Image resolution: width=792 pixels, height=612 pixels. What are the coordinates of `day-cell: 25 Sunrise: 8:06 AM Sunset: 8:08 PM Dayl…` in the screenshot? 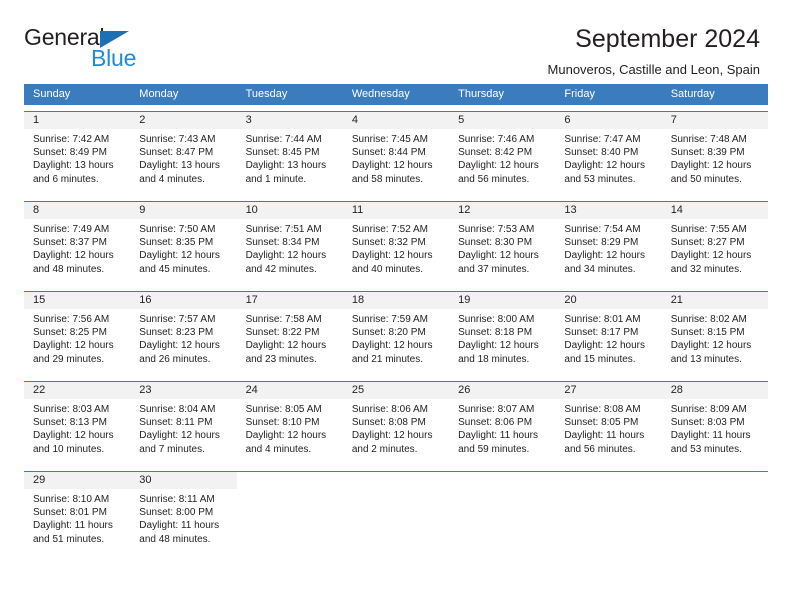 It's located at (396, 423).